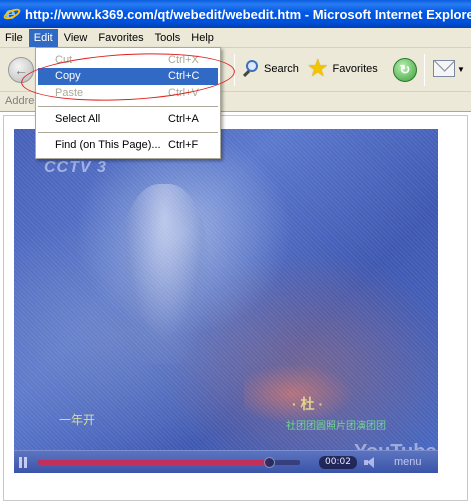 This screenshot has height=503, width=471. I want to click on menu-item-copy: Copy Ctrl+C, so click(128, 76).